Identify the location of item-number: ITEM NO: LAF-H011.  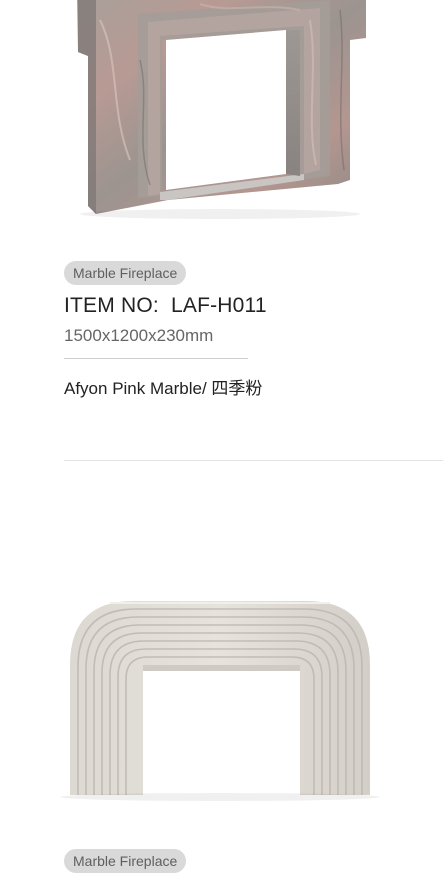
(165, 305).